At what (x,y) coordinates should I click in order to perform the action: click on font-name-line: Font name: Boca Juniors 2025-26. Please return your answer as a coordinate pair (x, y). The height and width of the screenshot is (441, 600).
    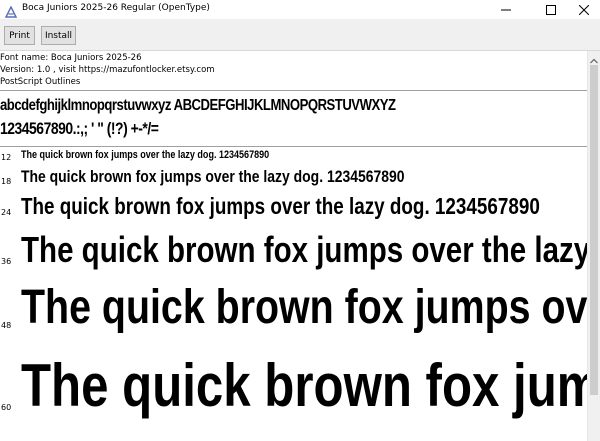
    Looking at the image, I should click on (71, 58).